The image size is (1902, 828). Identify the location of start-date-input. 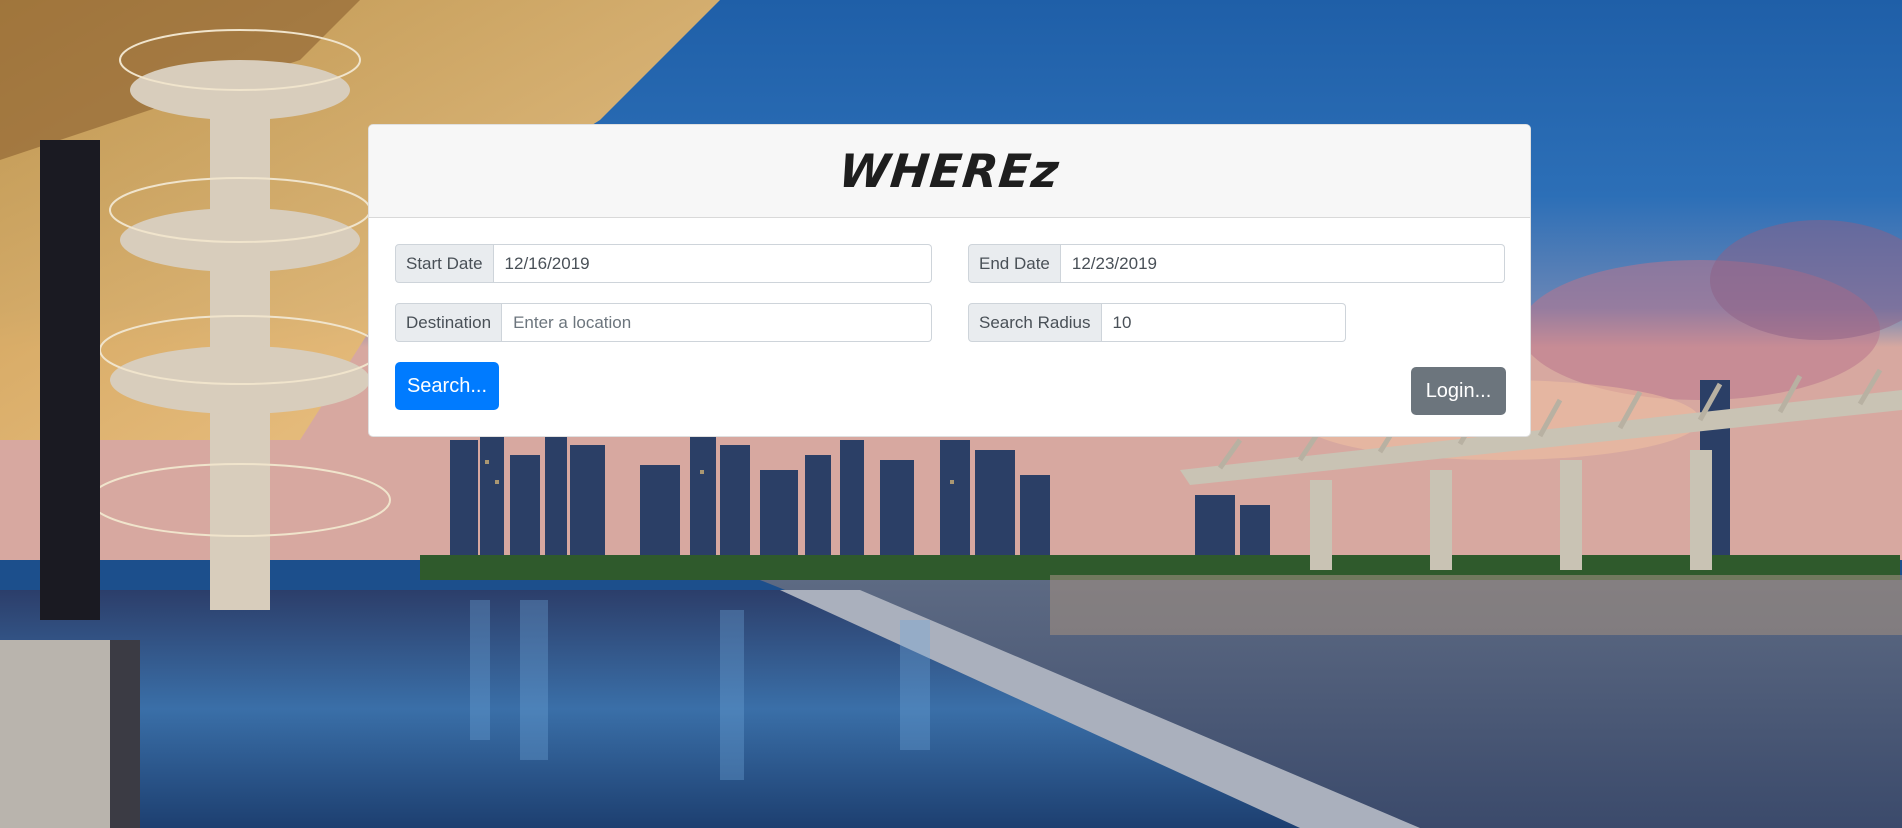
(712, 263).